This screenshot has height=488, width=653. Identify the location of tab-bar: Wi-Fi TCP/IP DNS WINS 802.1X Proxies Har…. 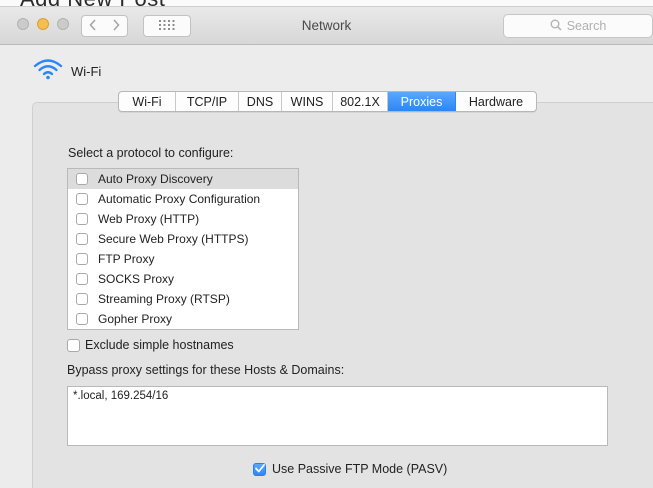
(327, 101).